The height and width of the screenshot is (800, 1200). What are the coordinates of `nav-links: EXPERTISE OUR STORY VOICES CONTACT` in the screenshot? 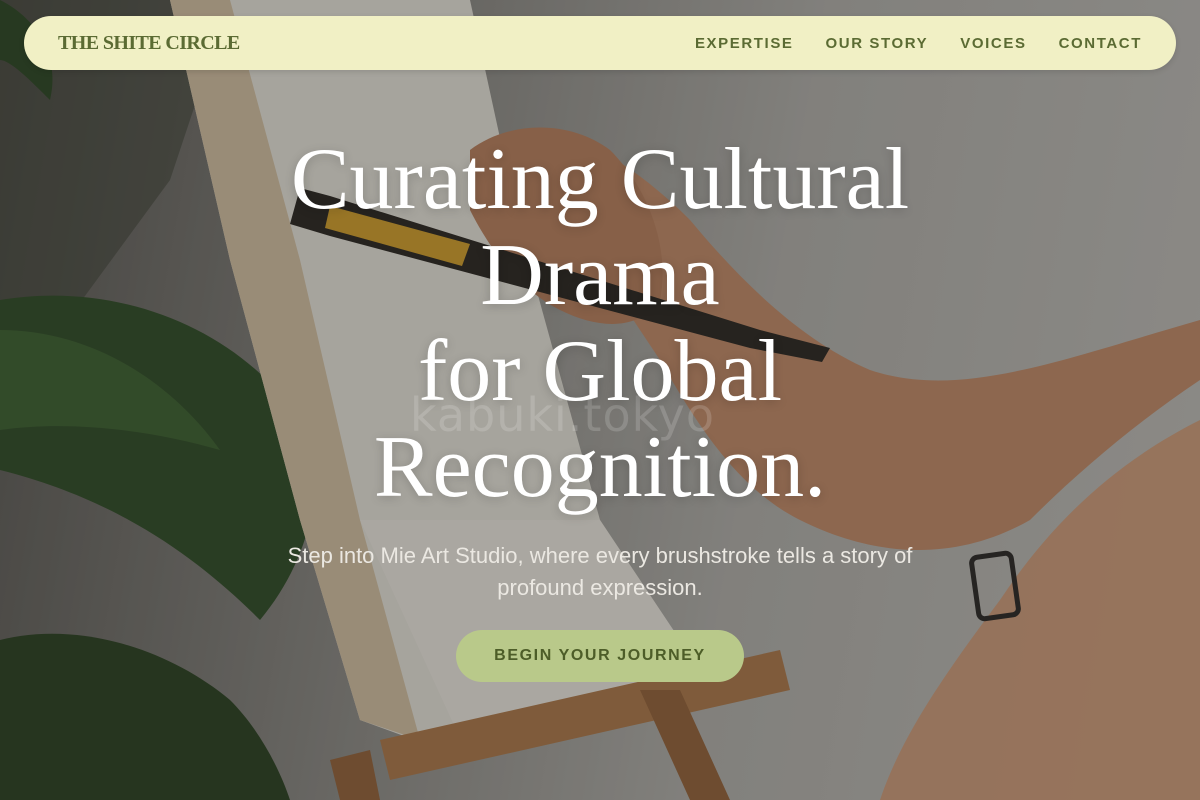 It's located at (918, 43).